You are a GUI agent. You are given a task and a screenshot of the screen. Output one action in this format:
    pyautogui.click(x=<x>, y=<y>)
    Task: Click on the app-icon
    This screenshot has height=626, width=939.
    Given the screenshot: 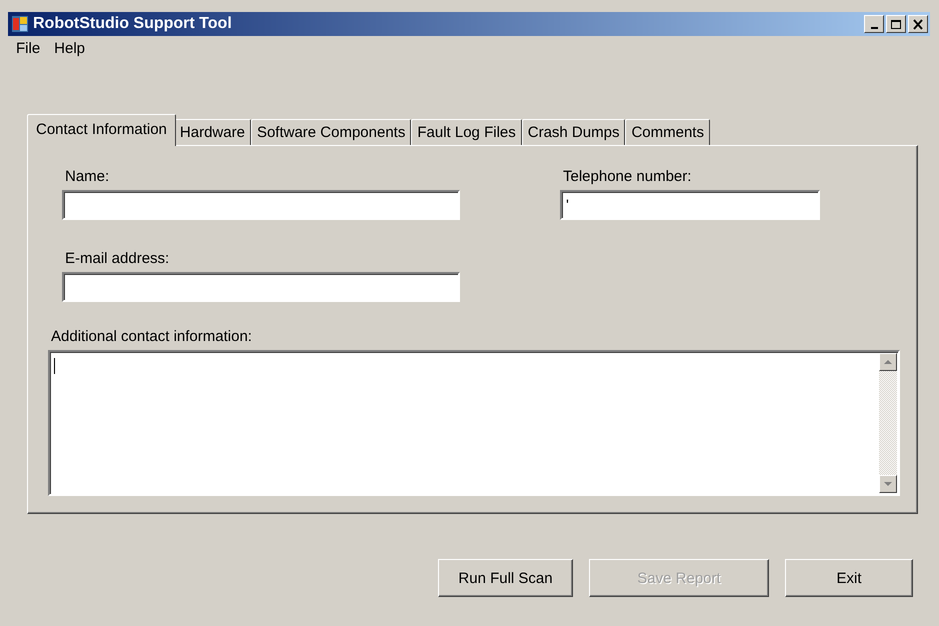 What is the action you would take?
    pyautogui.click(x=20, y=24)
    